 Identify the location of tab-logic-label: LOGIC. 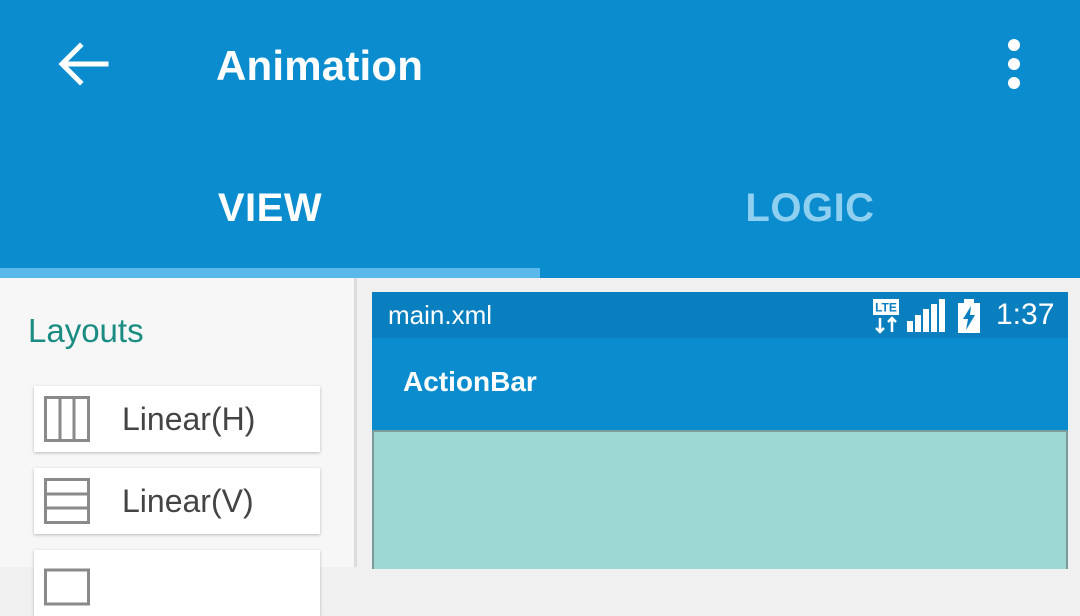
(810, 207).